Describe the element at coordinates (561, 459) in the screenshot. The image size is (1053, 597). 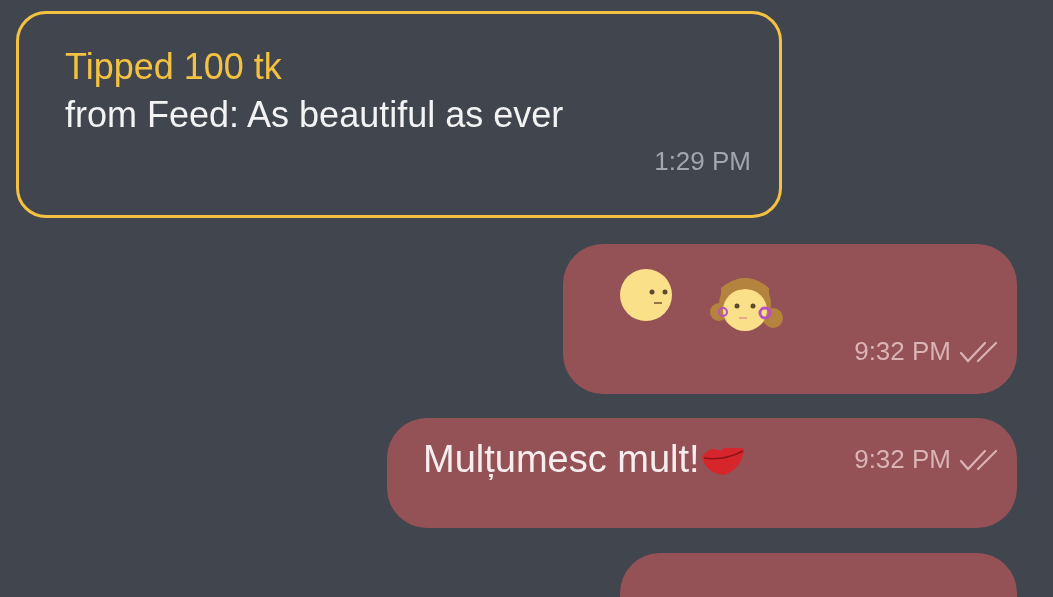
I see `message-text: Mulțumesc mult!` at that location.